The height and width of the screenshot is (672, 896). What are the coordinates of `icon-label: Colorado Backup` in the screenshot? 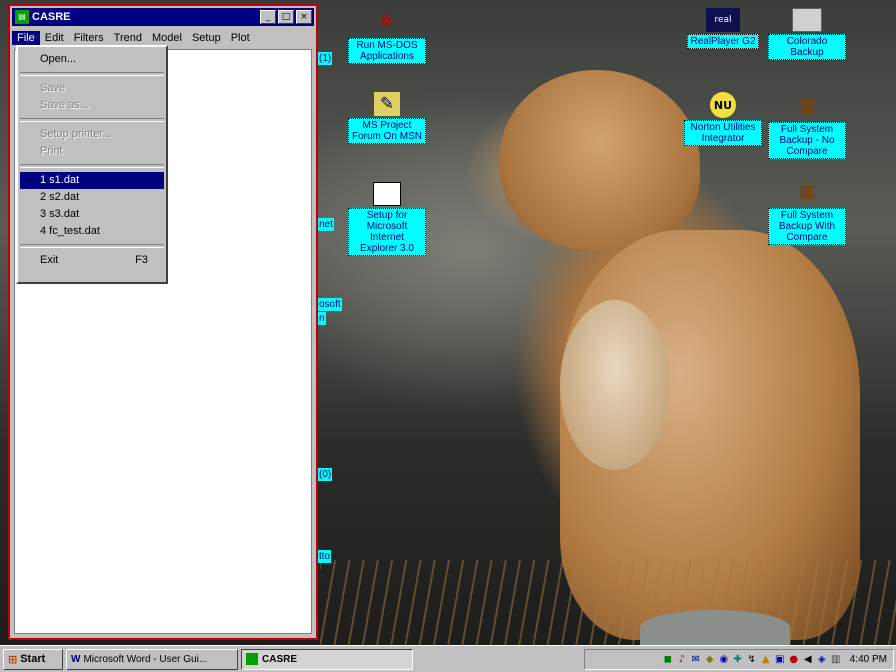 It's located at (807, 47).